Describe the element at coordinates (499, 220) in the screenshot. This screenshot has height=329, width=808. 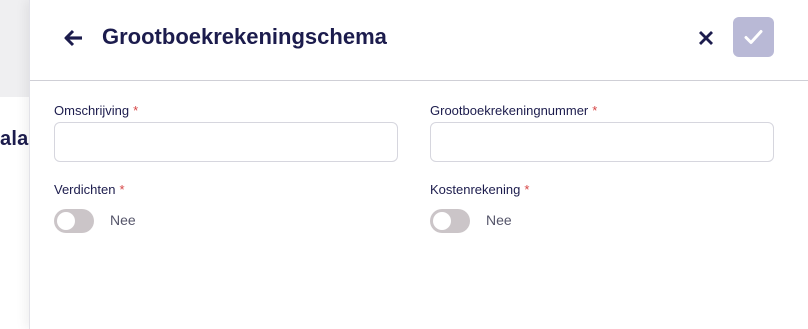
I see `cost-account-toggle-state: Nee` at that location.